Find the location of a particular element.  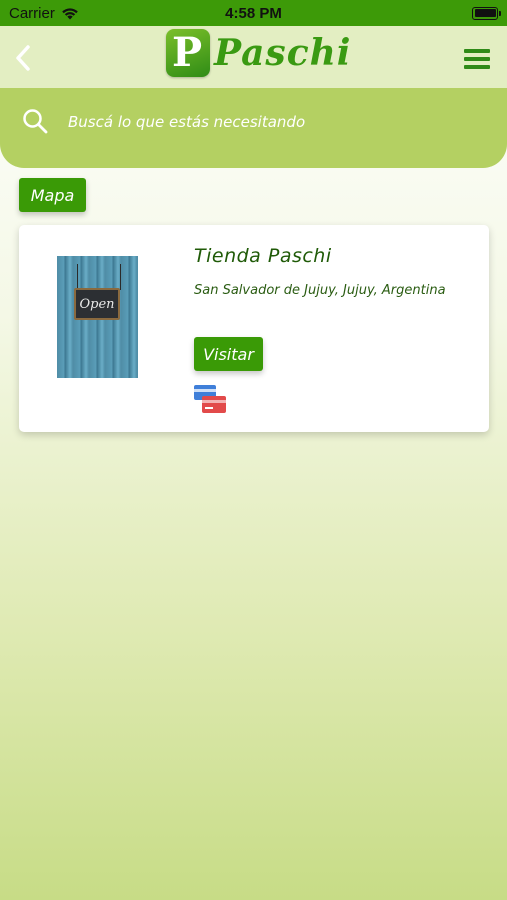

store-image: Open is located at coordinates (97, 317).